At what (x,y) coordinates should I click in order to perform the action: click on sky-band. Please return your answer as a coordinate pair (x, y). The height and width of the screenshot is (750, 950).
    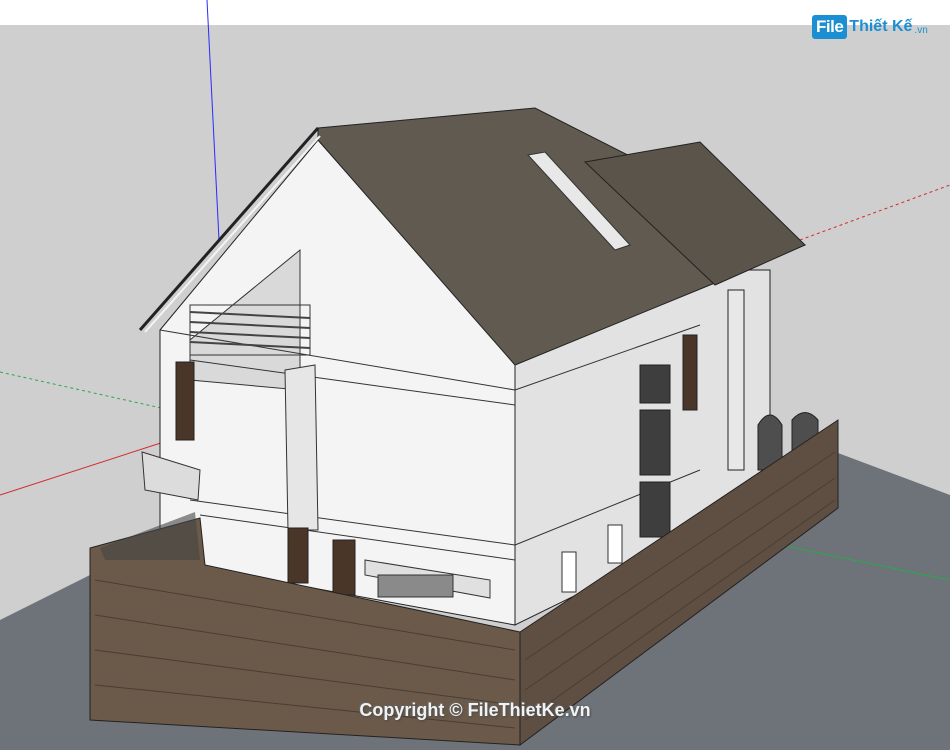
    Looking at the image, I should click on (475, 12).